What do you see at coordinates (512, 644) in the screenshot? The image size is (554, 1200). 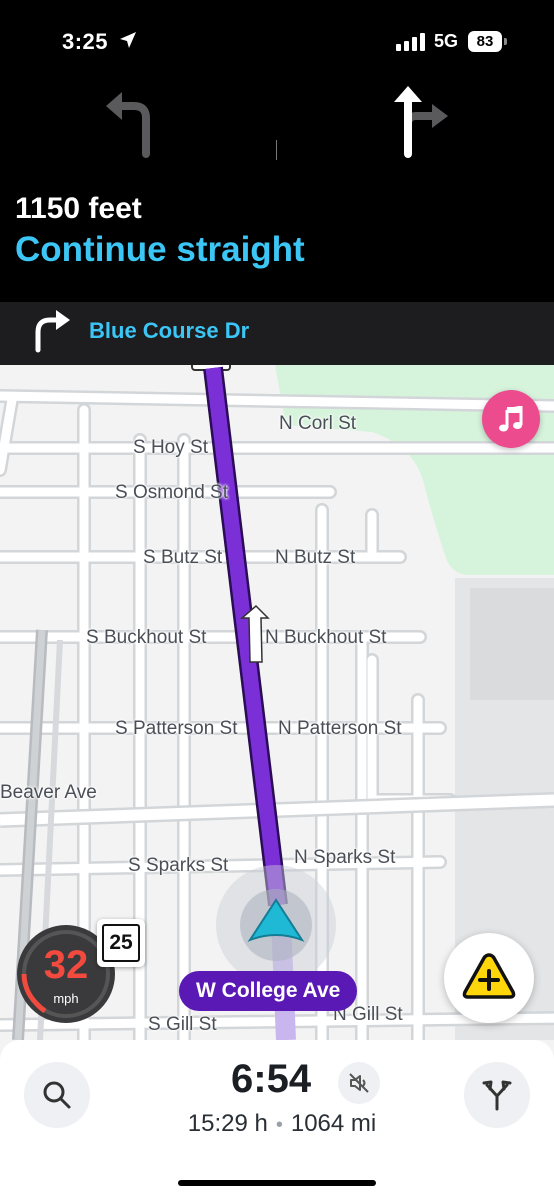 I see `building-block` at bounding box center [512, 644].